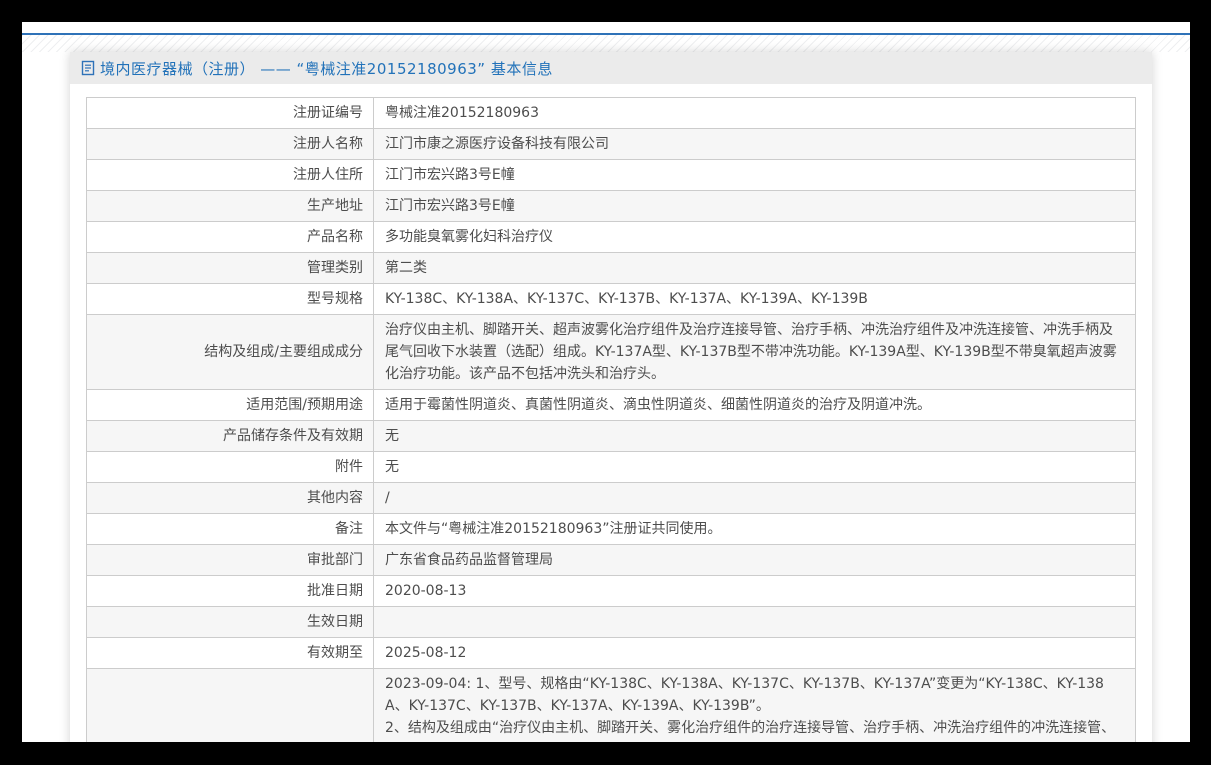  I want to click on row-label: 注册证编号, so click(230, 113).